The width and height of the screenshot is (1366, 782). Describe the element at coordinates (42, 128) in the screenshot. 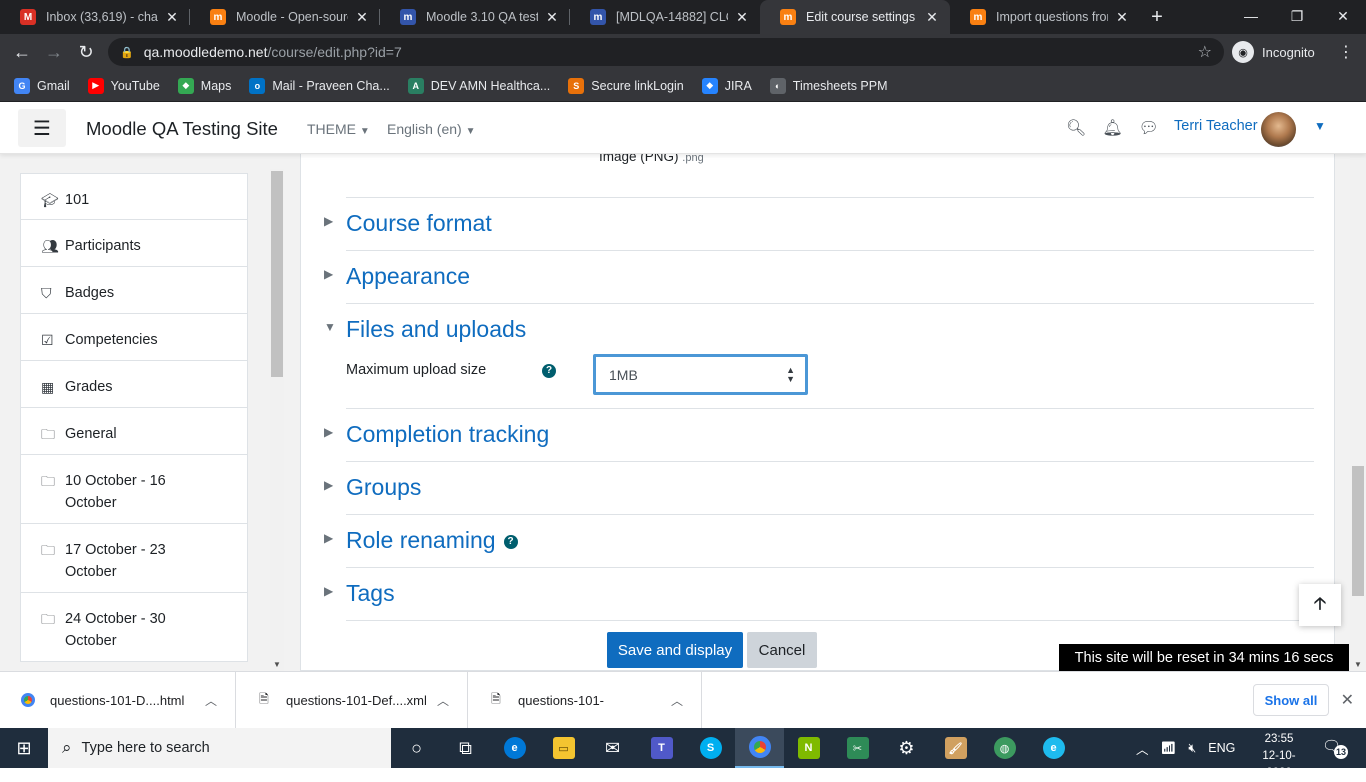

I see `hamburger-menu-button: ☰` at that location.